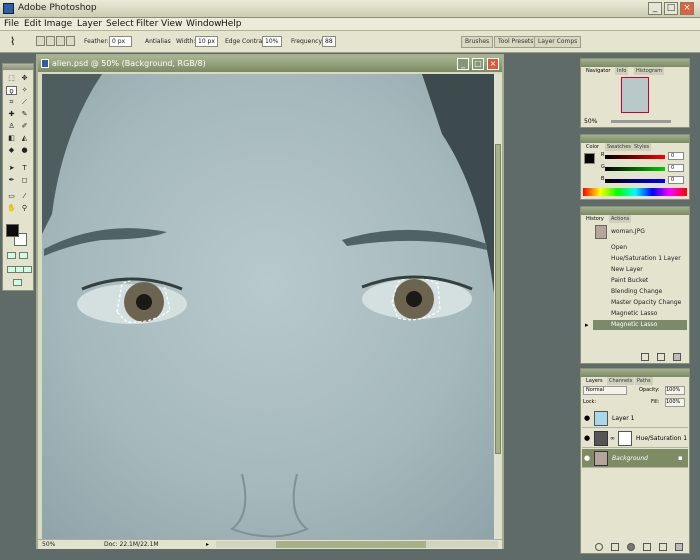  What do you see at coordinates (351, 544) in the screenshot?
I see `horizontal-scroll-thumb` at bounding box center [351, 544].